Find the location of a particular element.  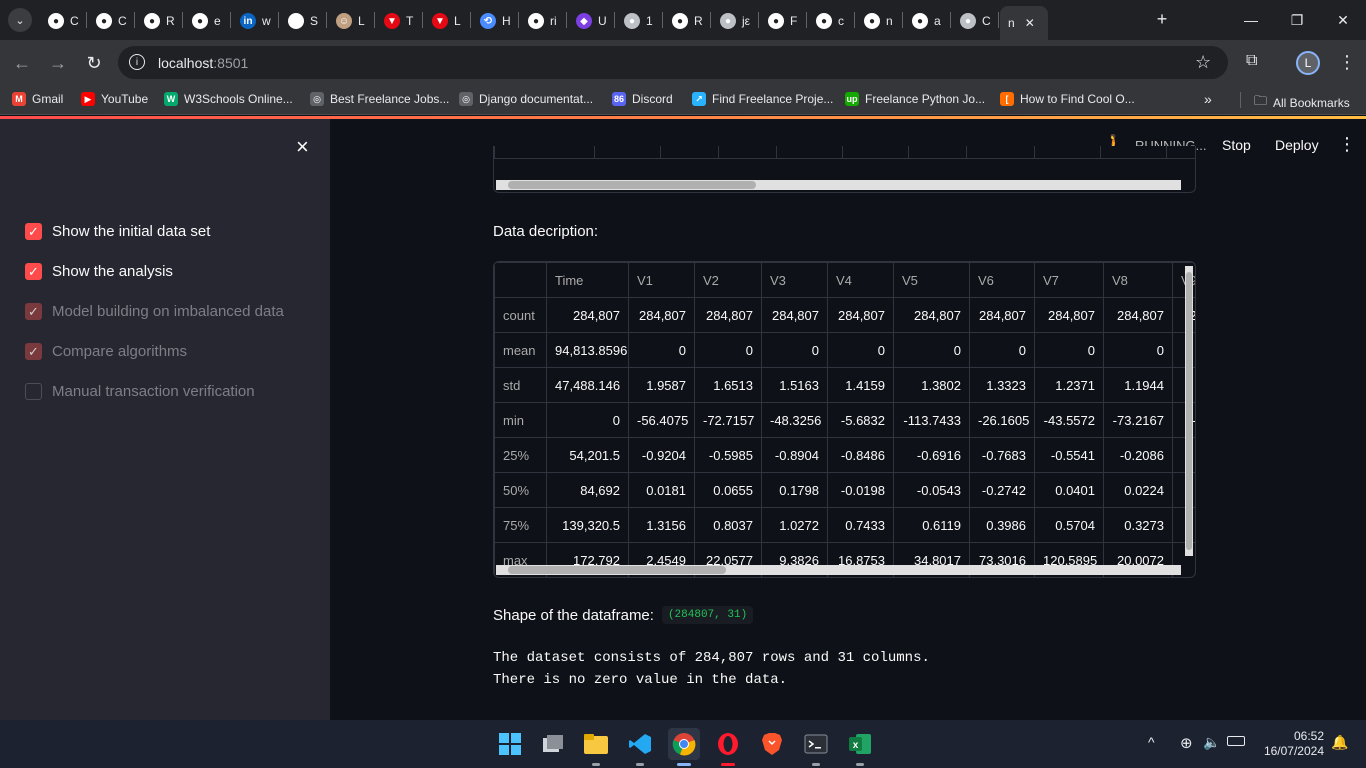

clock: 06:52 16/07/2024 is located at coordinates (1293, 744).